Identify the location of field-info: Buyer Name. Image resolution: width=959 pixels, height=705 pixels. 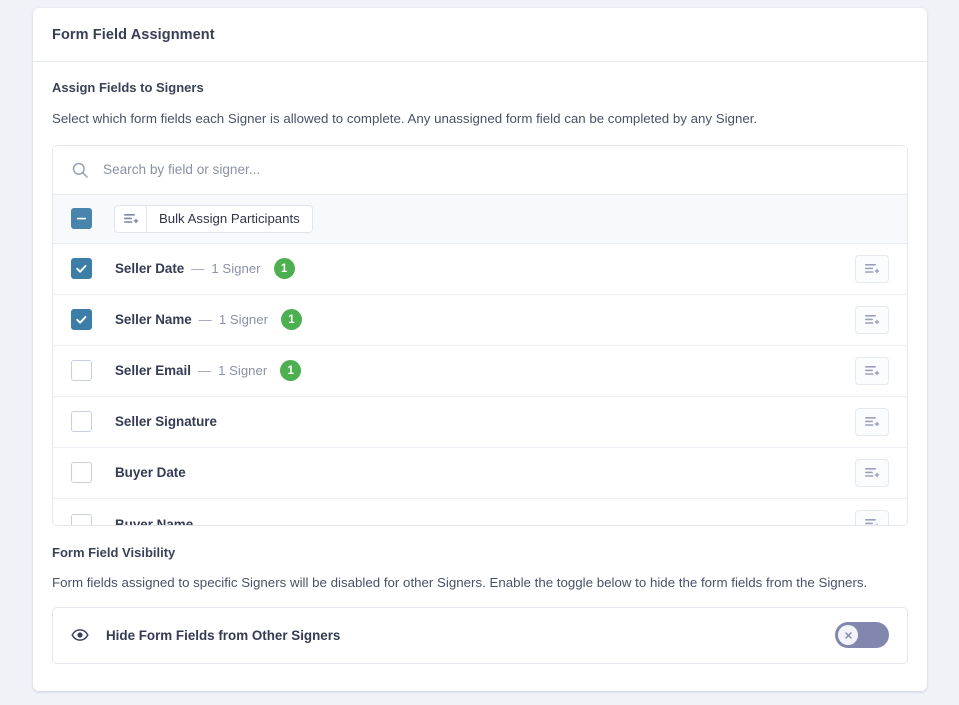
(485, 521).